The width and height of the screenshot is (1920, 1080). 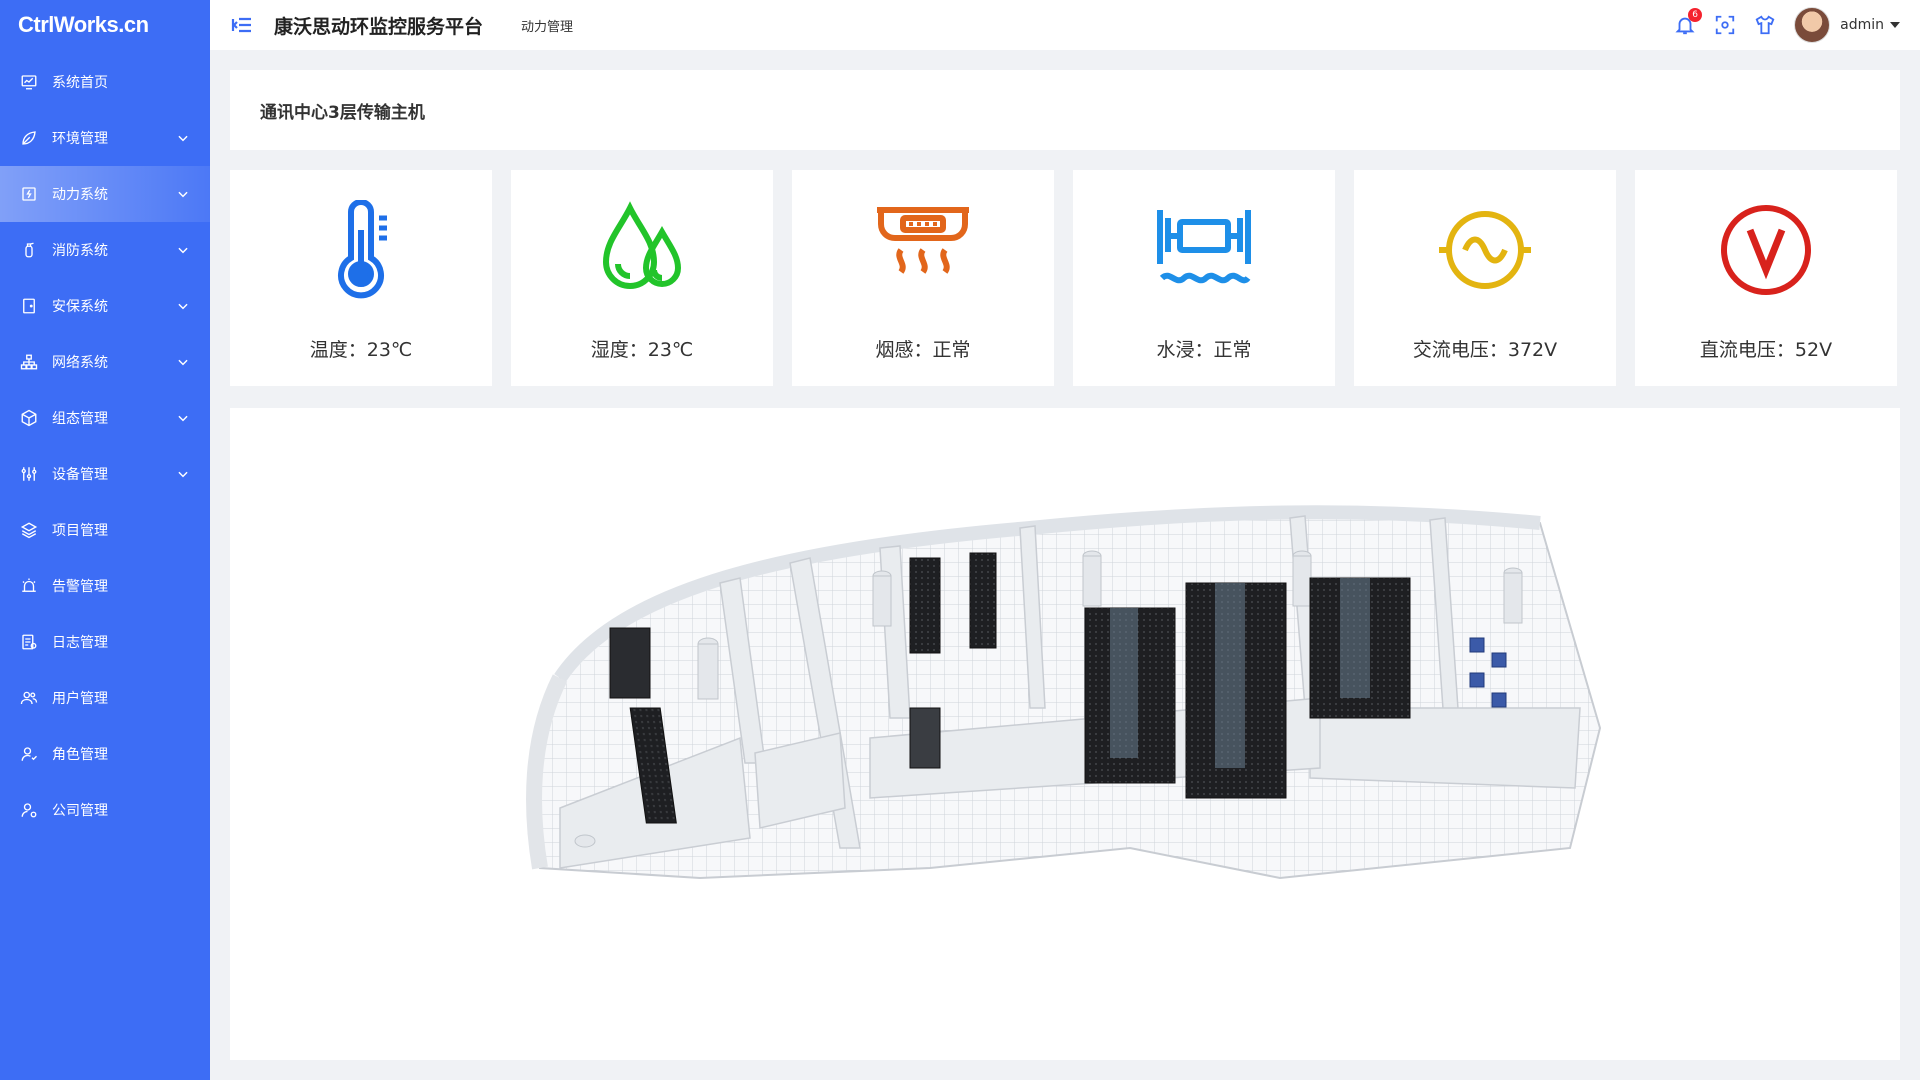 I want to click on sidebar-item-label: 角色管理, so click(x=80, y=755).